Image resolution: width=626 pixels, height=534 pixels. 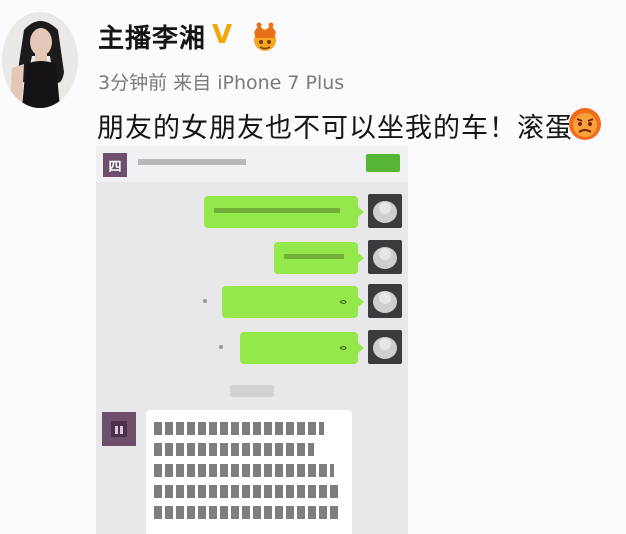 I want to click on chat-title-blurred, so click(x=193, y=163).